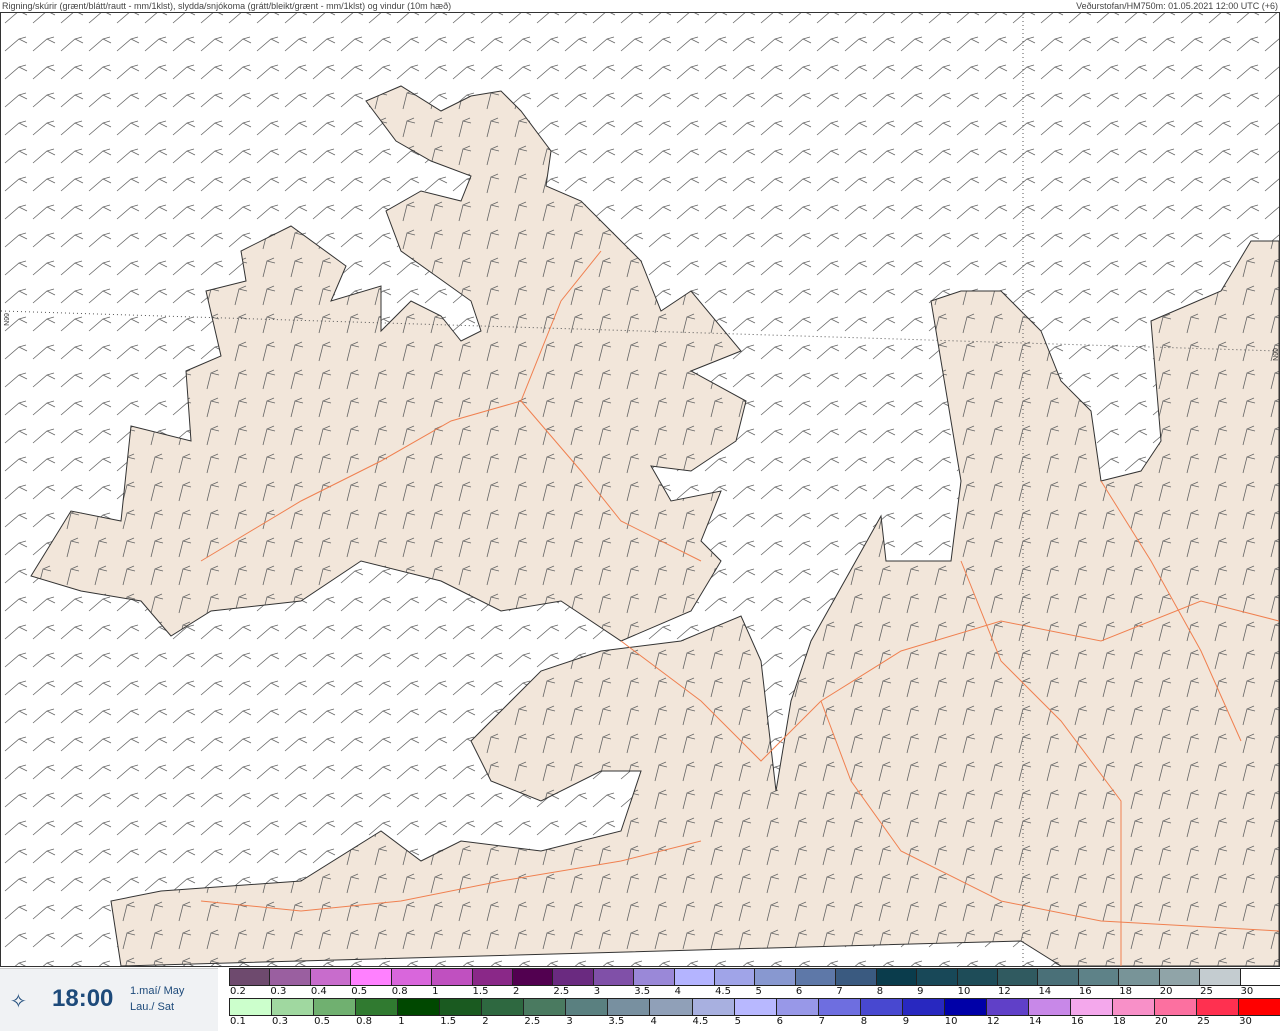  What do you see at coordinates (1077, 1021) in the screenshot?
I see `rain-scale-label: 16` at bounding box center [1077, 1021].